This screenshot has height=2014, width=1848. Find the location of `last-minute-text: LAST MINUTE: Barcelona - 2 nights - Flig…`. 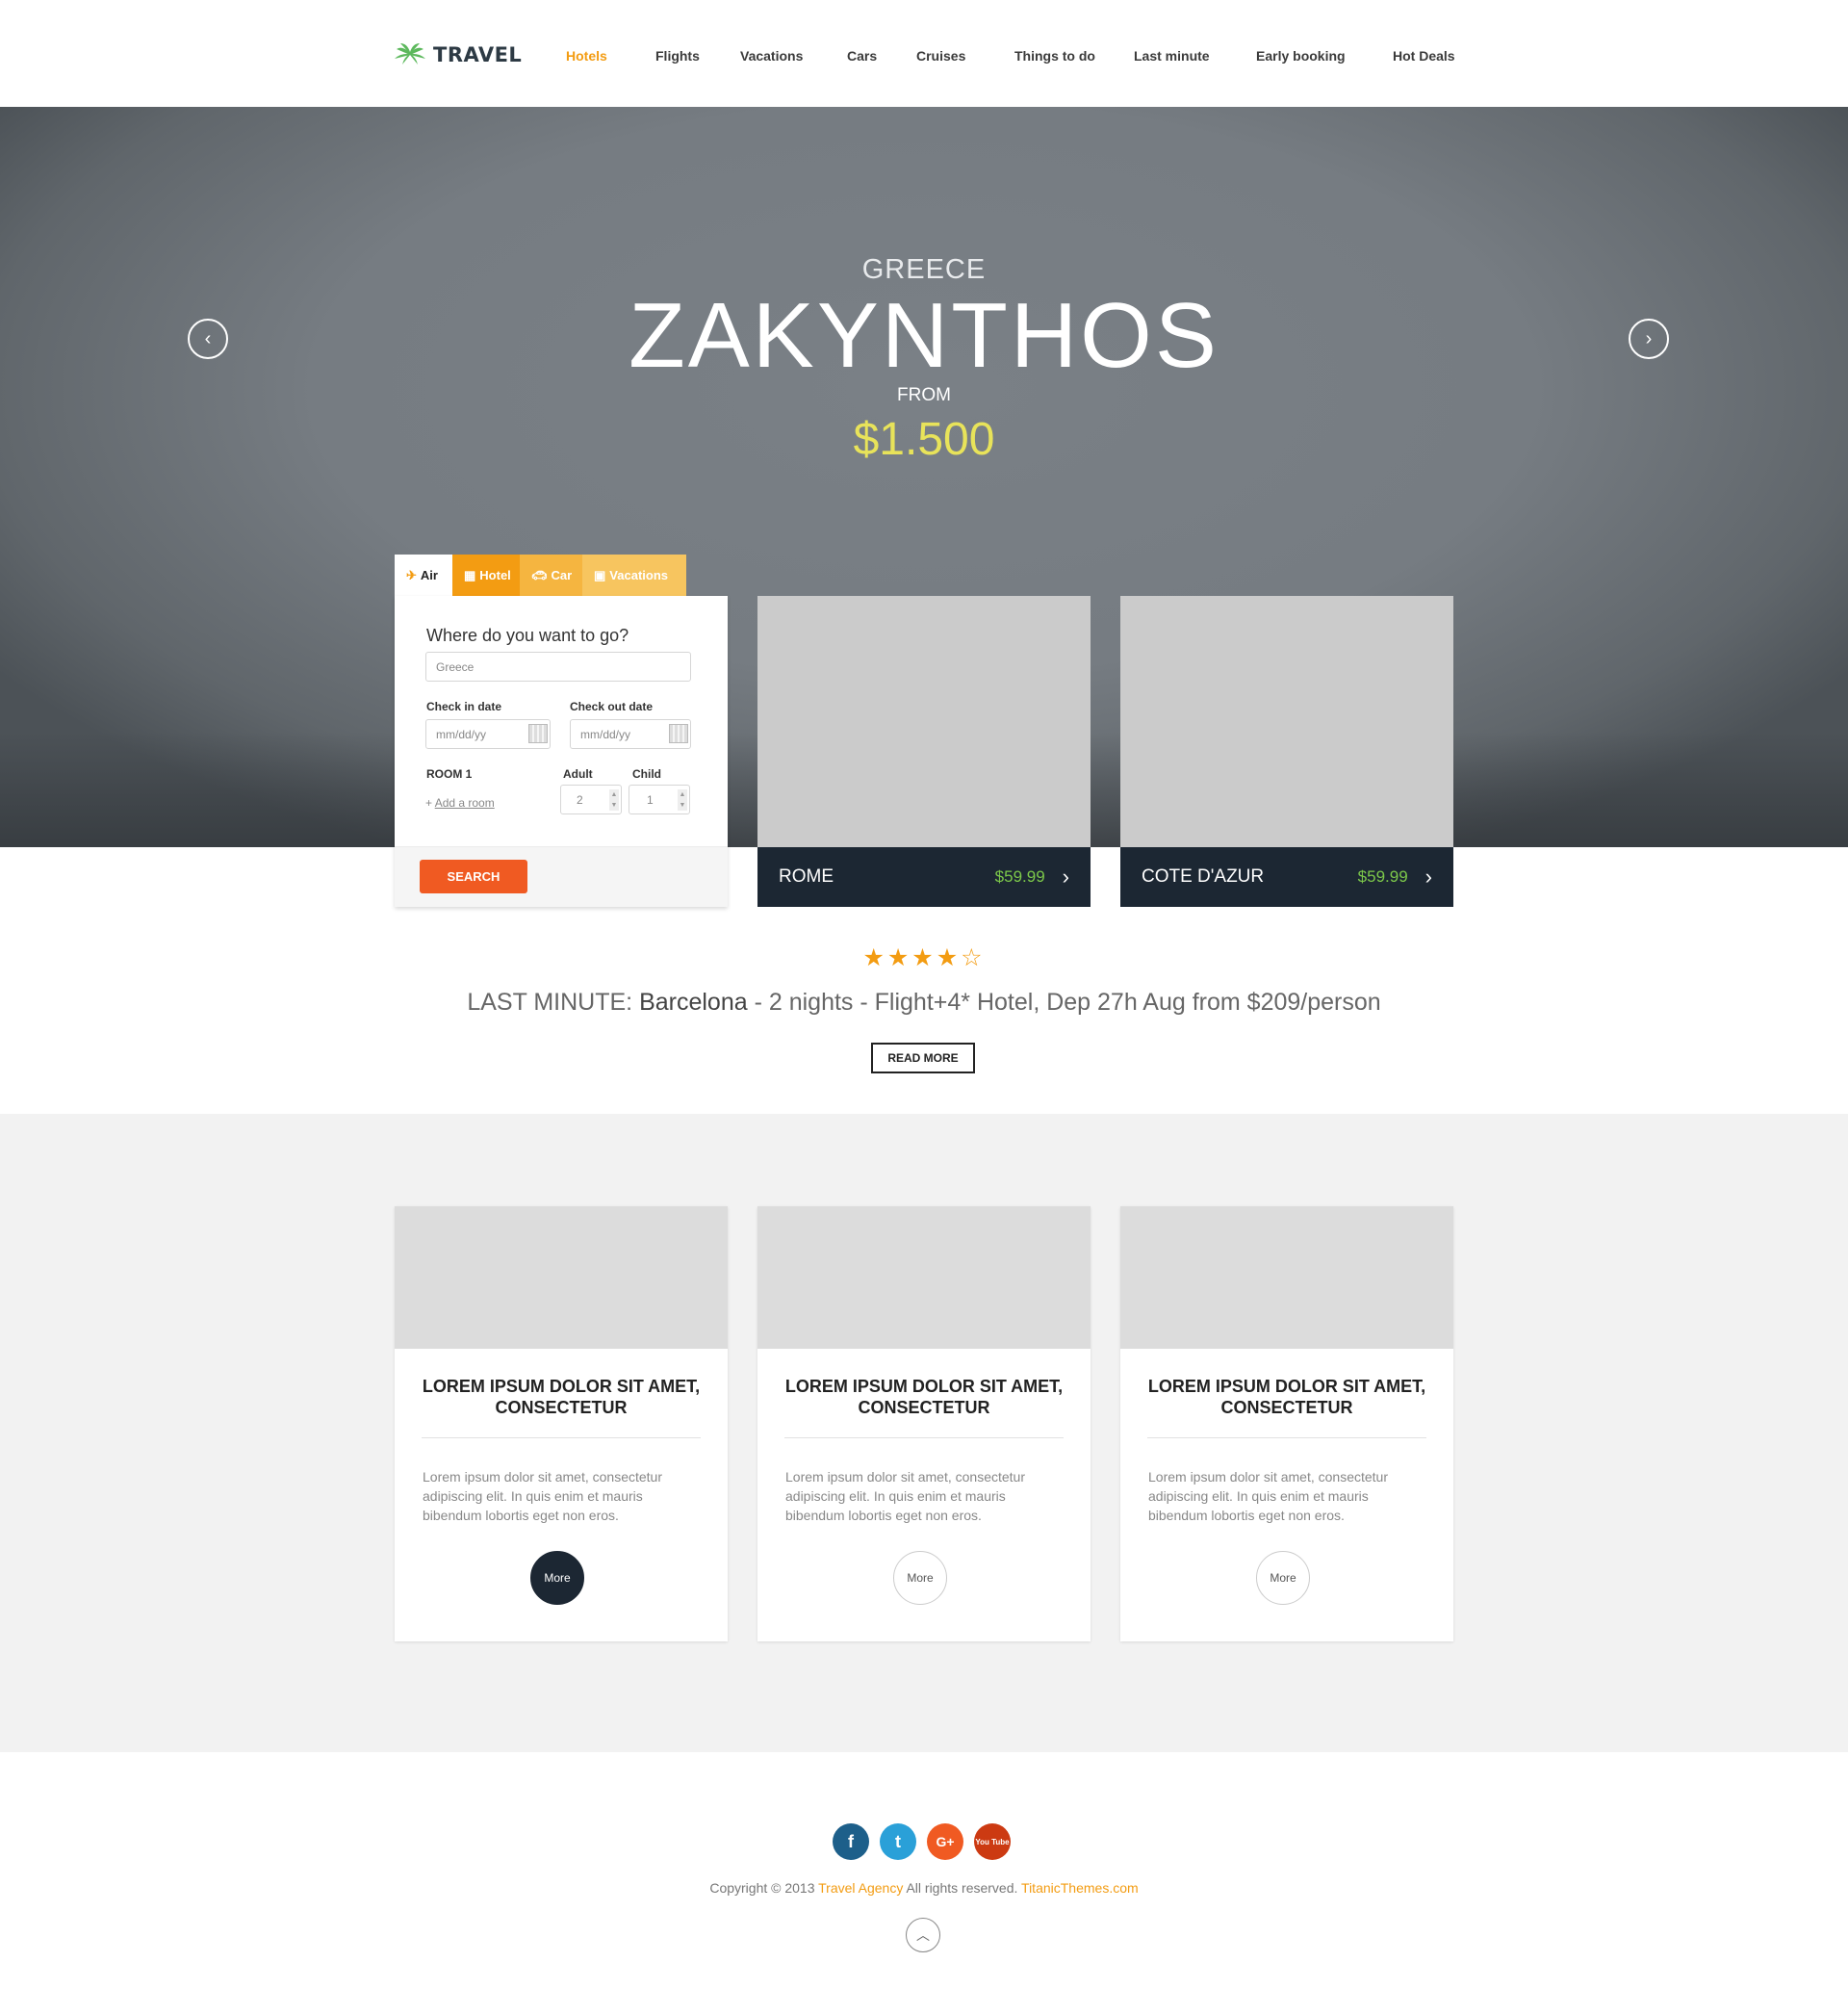

last-minute-text: LAST MINUTE: Barcelona - 2 nights - Flig… is located at coordinates (924, 1003).